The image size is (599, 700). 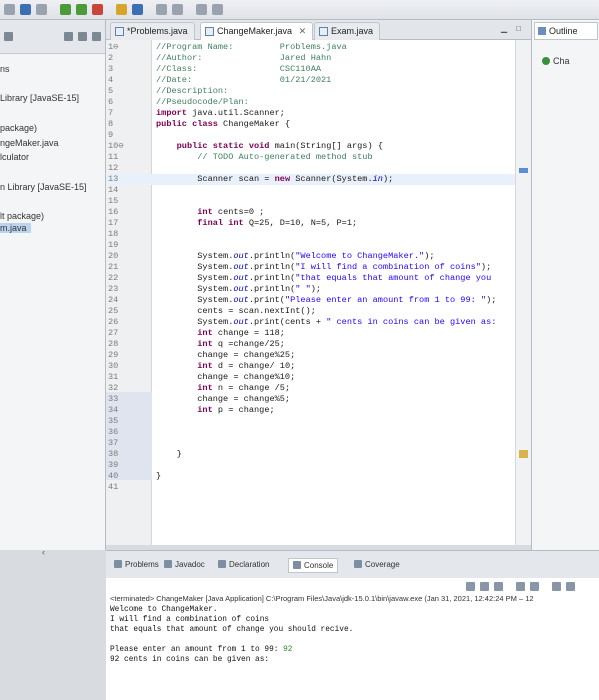 I want to click on code-line: 38 }, so click(x=318, y=454).